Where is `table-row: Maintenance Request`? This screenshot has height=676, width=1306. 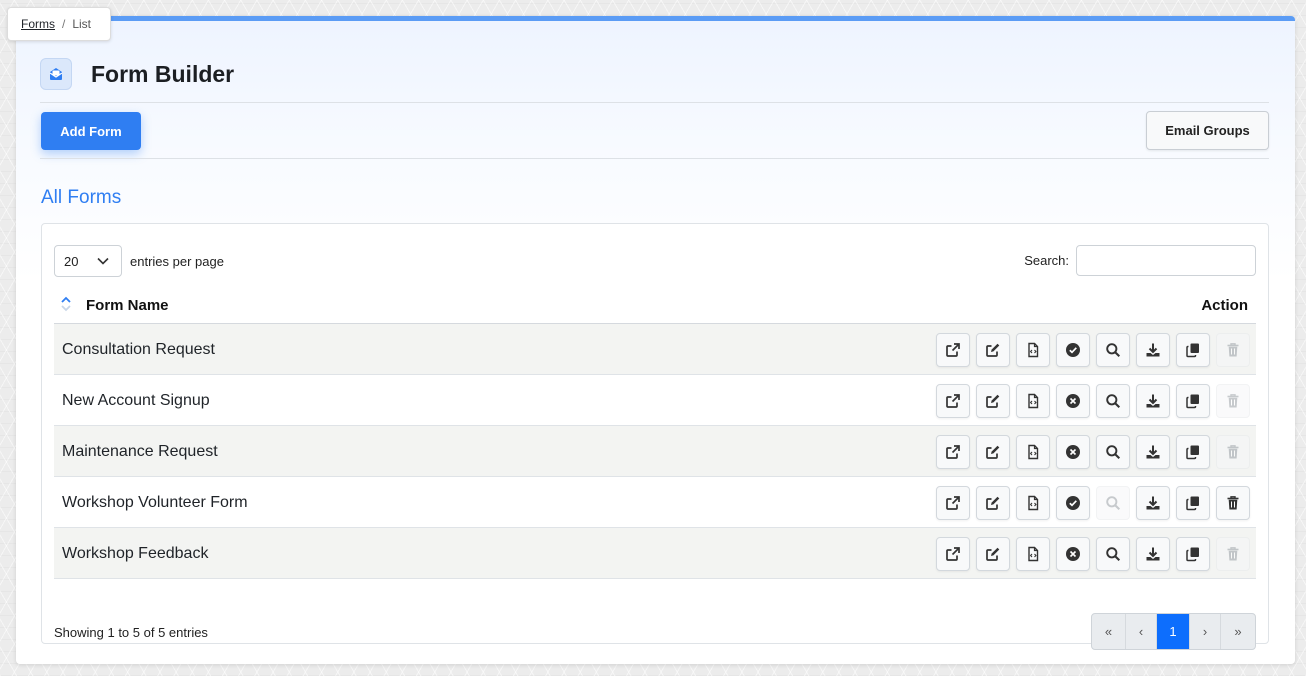
table-row: Maintenance Request is located at coordinates (655, 451).